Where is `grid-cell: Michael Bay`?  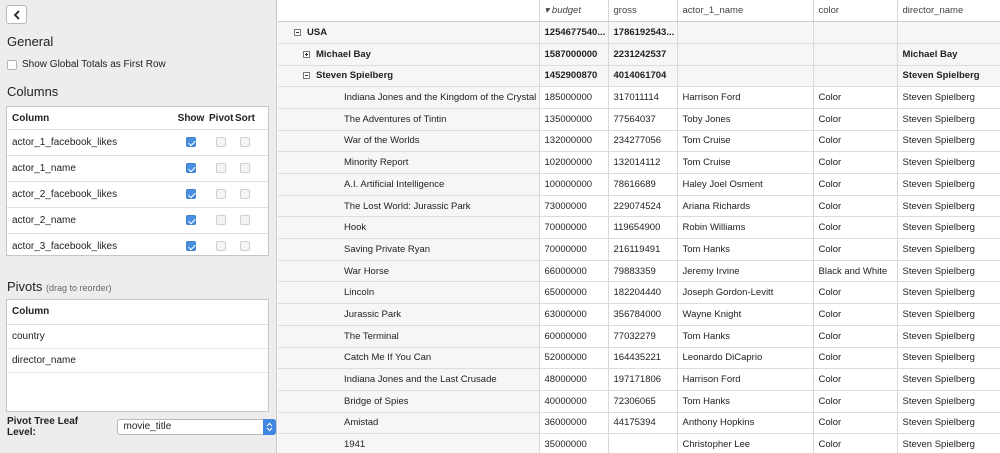 grid-cell: Michael Bay is located at coordinates (409, 54).